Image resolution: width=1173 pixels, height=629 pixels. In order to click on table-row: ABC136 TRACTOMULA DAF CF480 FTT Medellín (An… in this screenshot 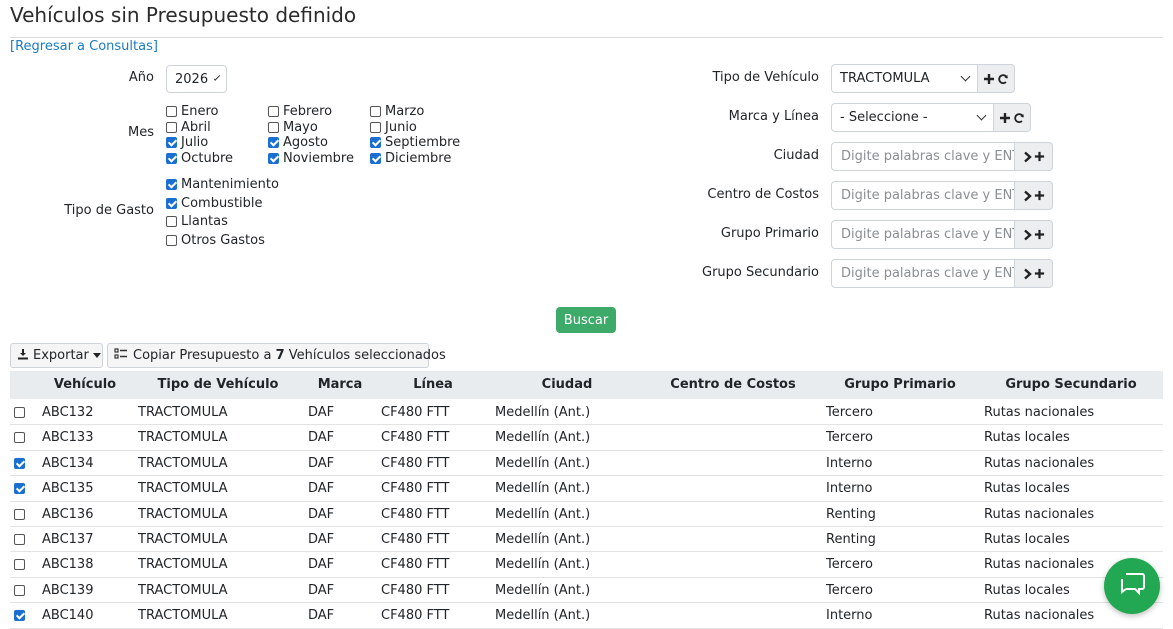, I will do `click(586, 514)`.